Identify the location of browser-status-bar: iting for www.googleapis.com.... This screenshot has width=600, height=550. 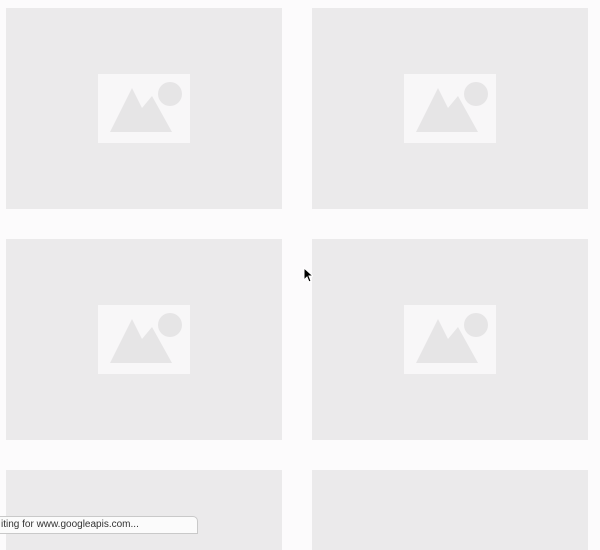
(99, 525).